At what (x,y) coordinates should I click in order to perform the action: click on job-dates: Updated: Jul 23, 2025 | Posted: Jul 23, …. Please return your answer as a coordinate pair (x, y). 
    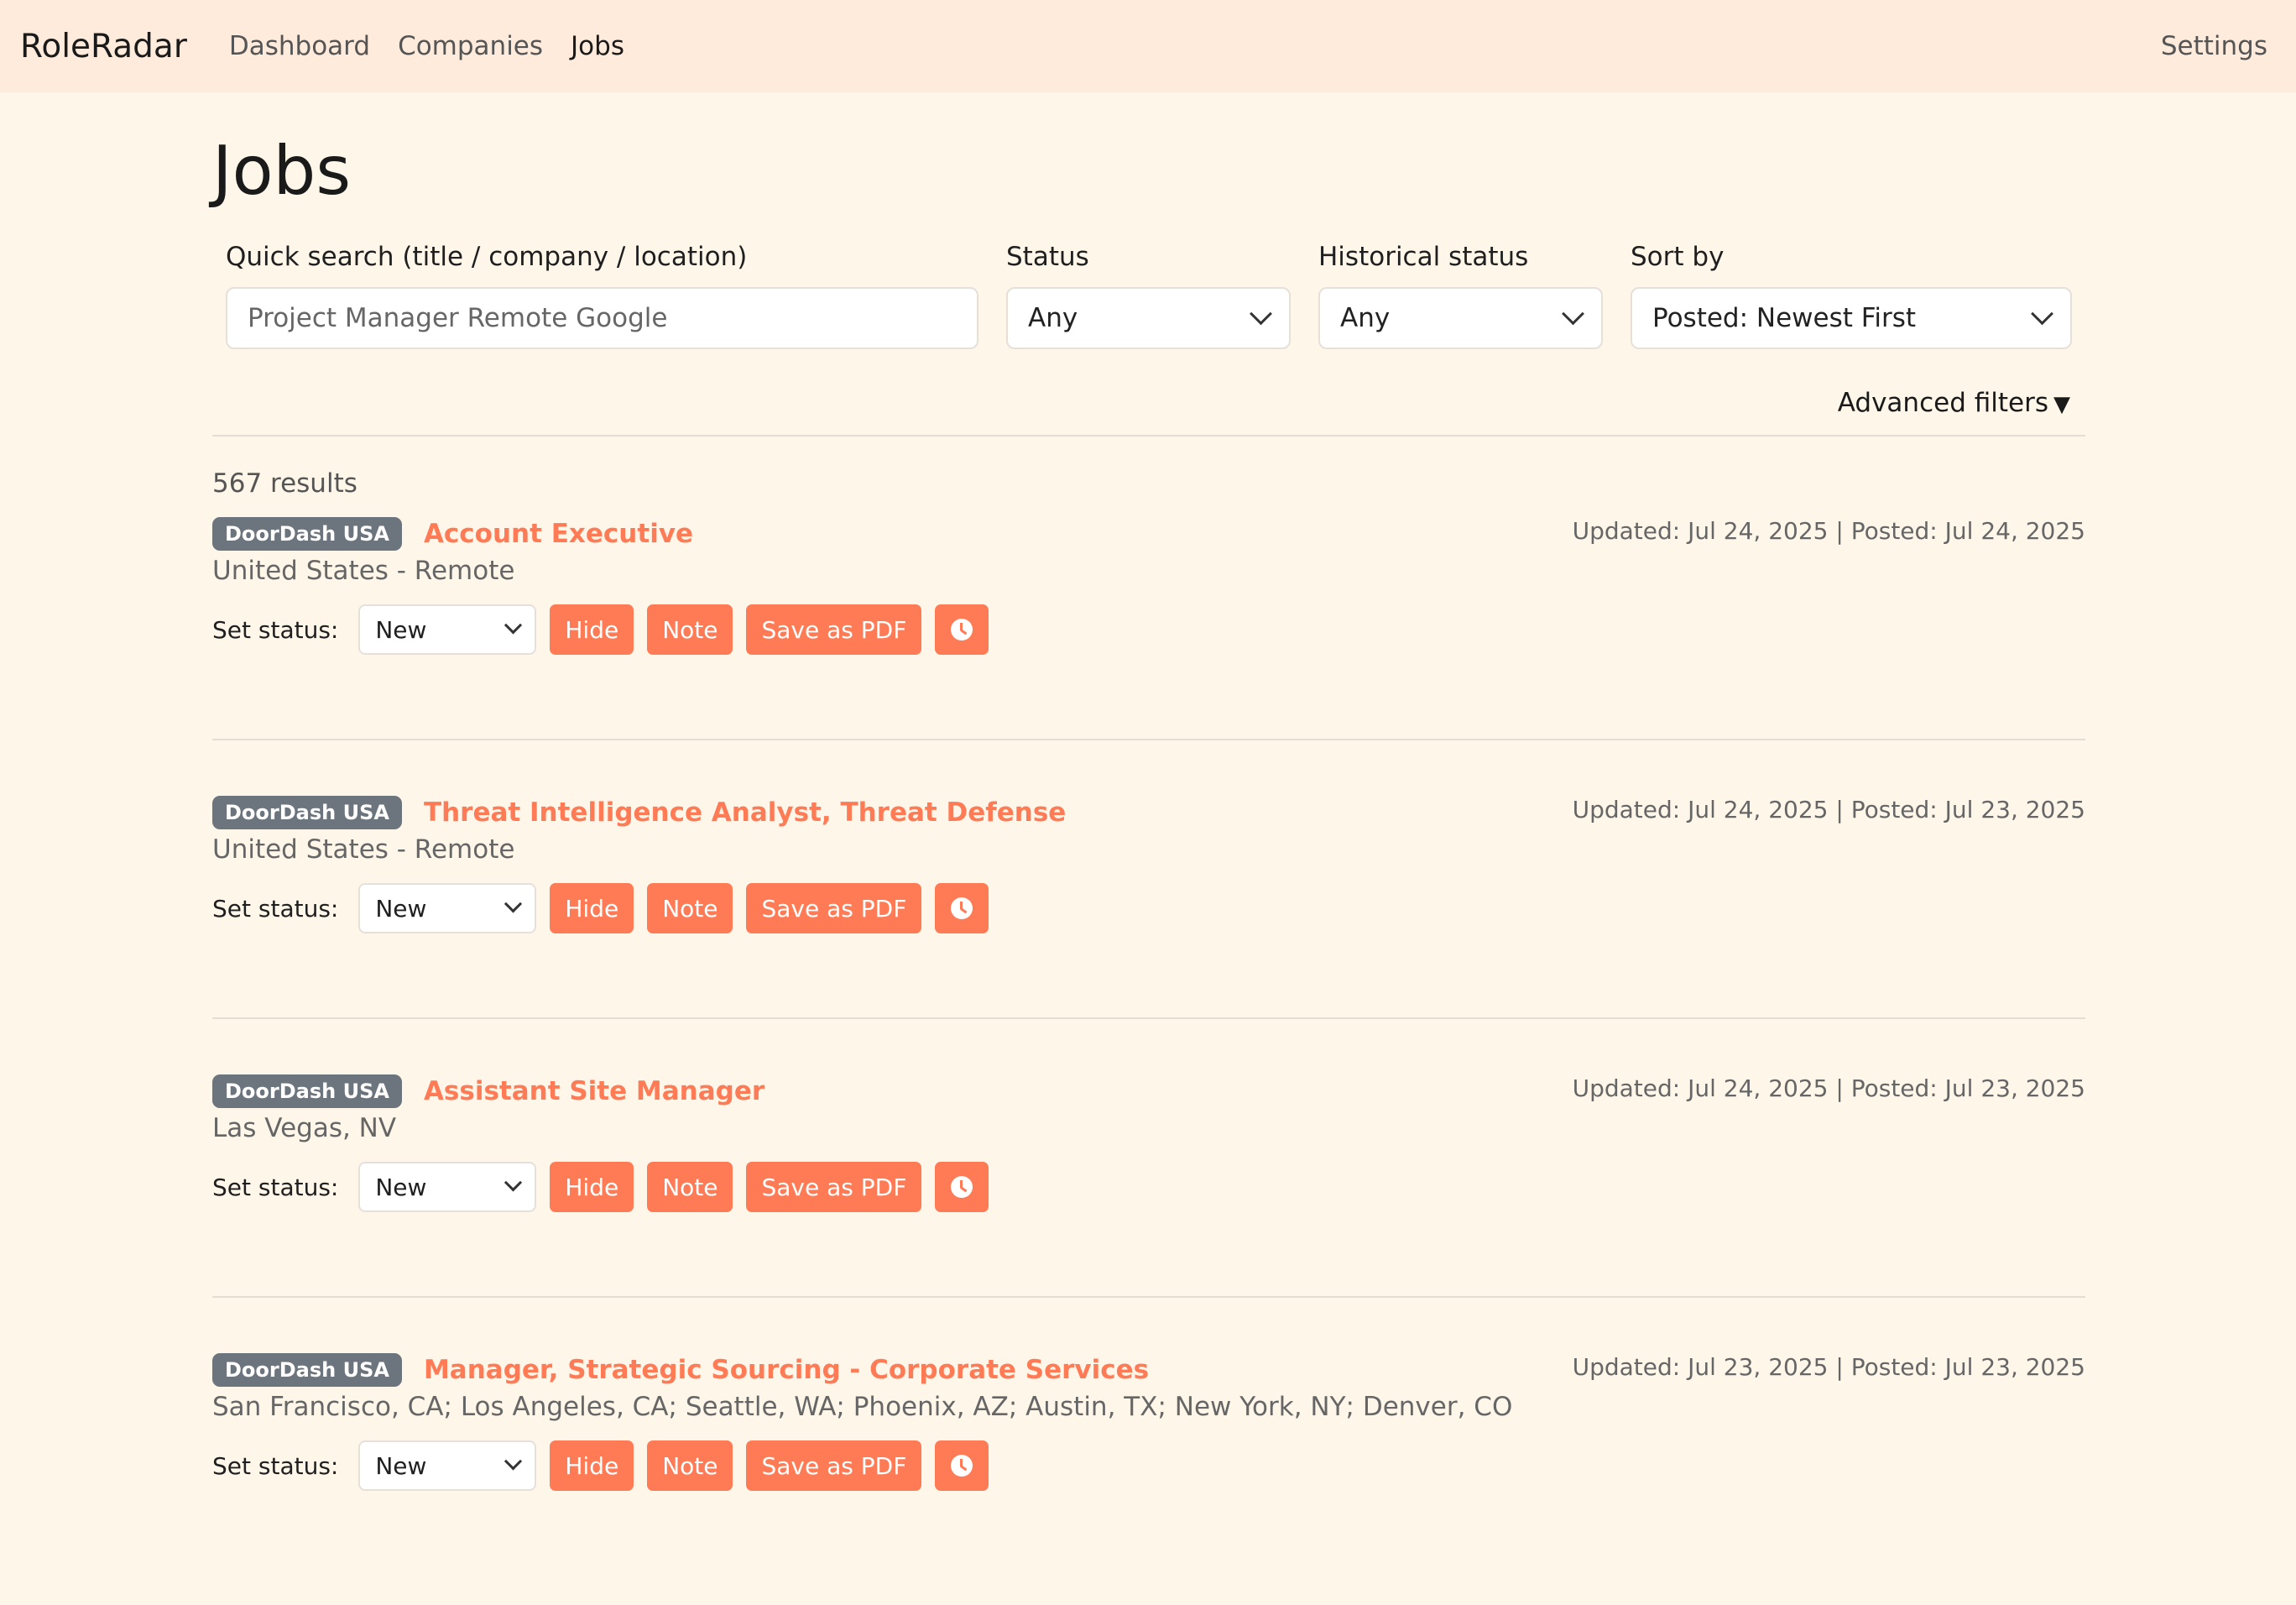
    Looking at the image, I should click on (1828, 1367).